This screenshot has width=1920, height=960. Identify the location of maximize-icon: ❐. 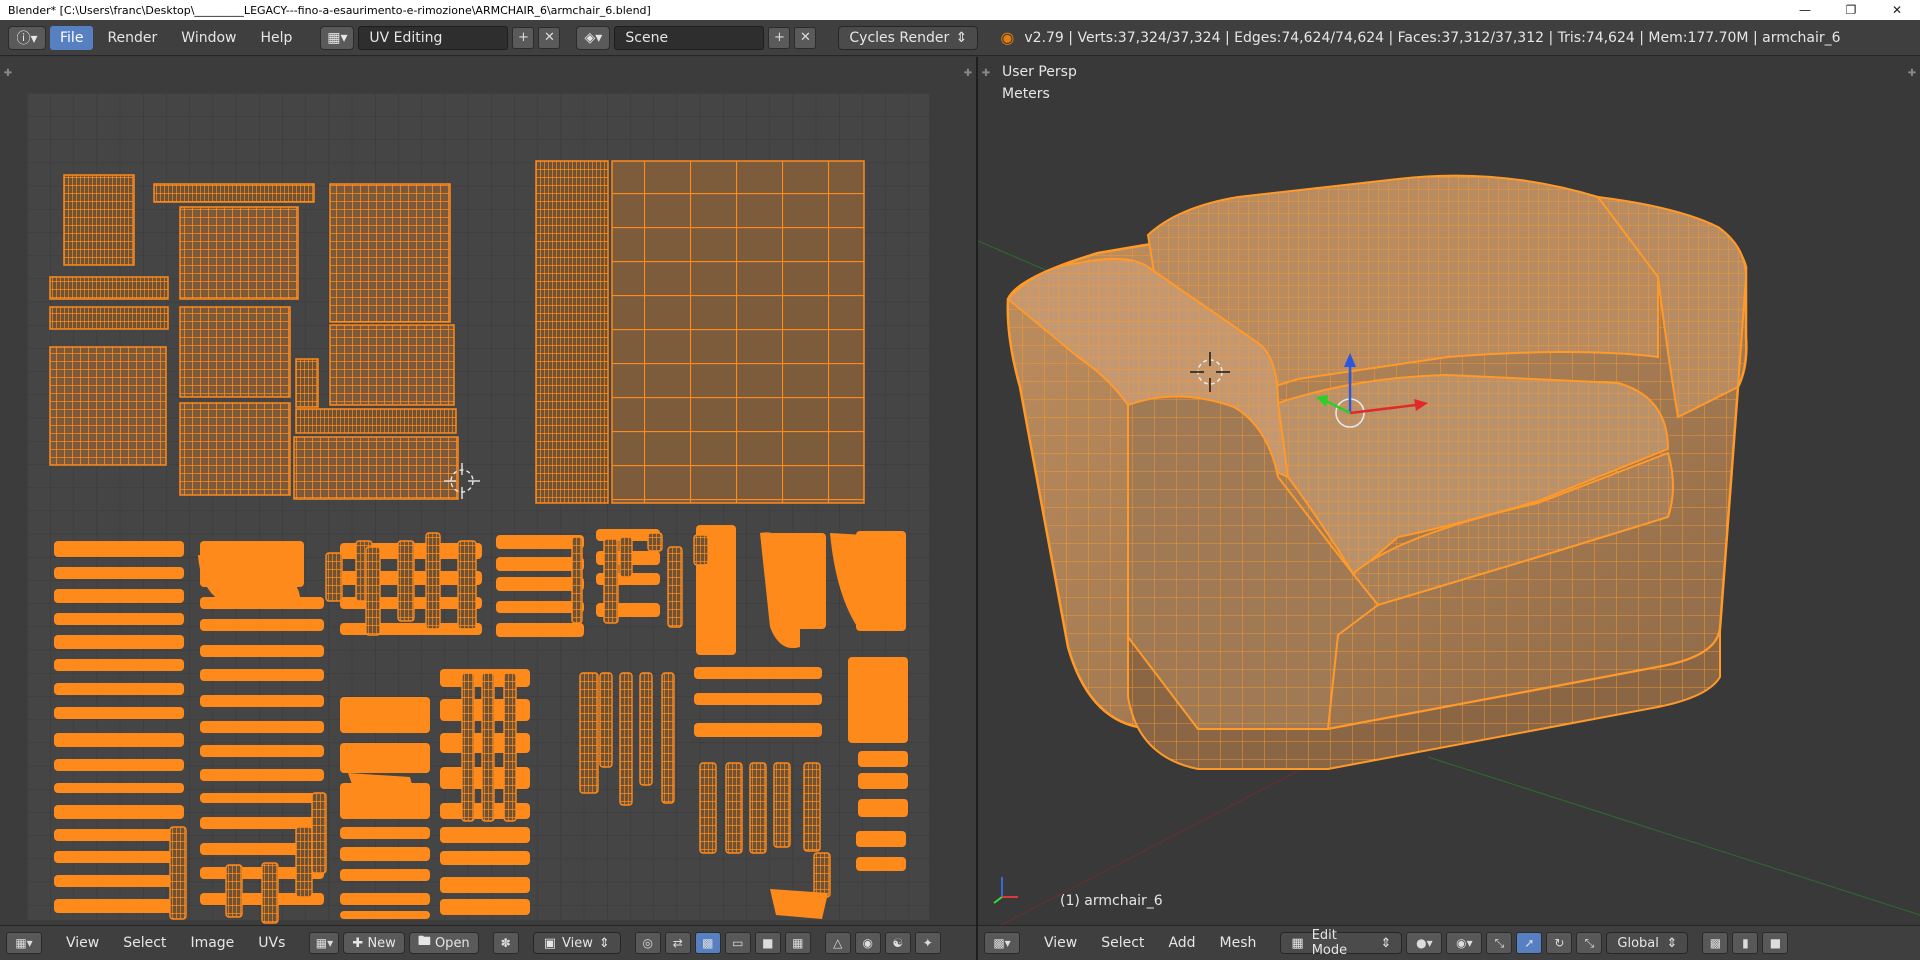
(1851, 10).